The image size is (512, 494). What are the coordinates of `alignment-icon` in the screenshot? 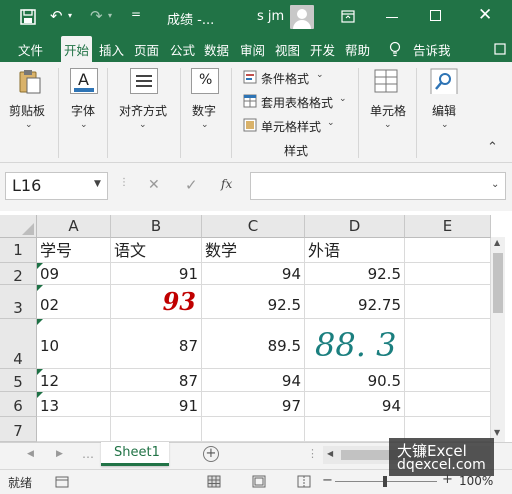 It's located at (144, 81).